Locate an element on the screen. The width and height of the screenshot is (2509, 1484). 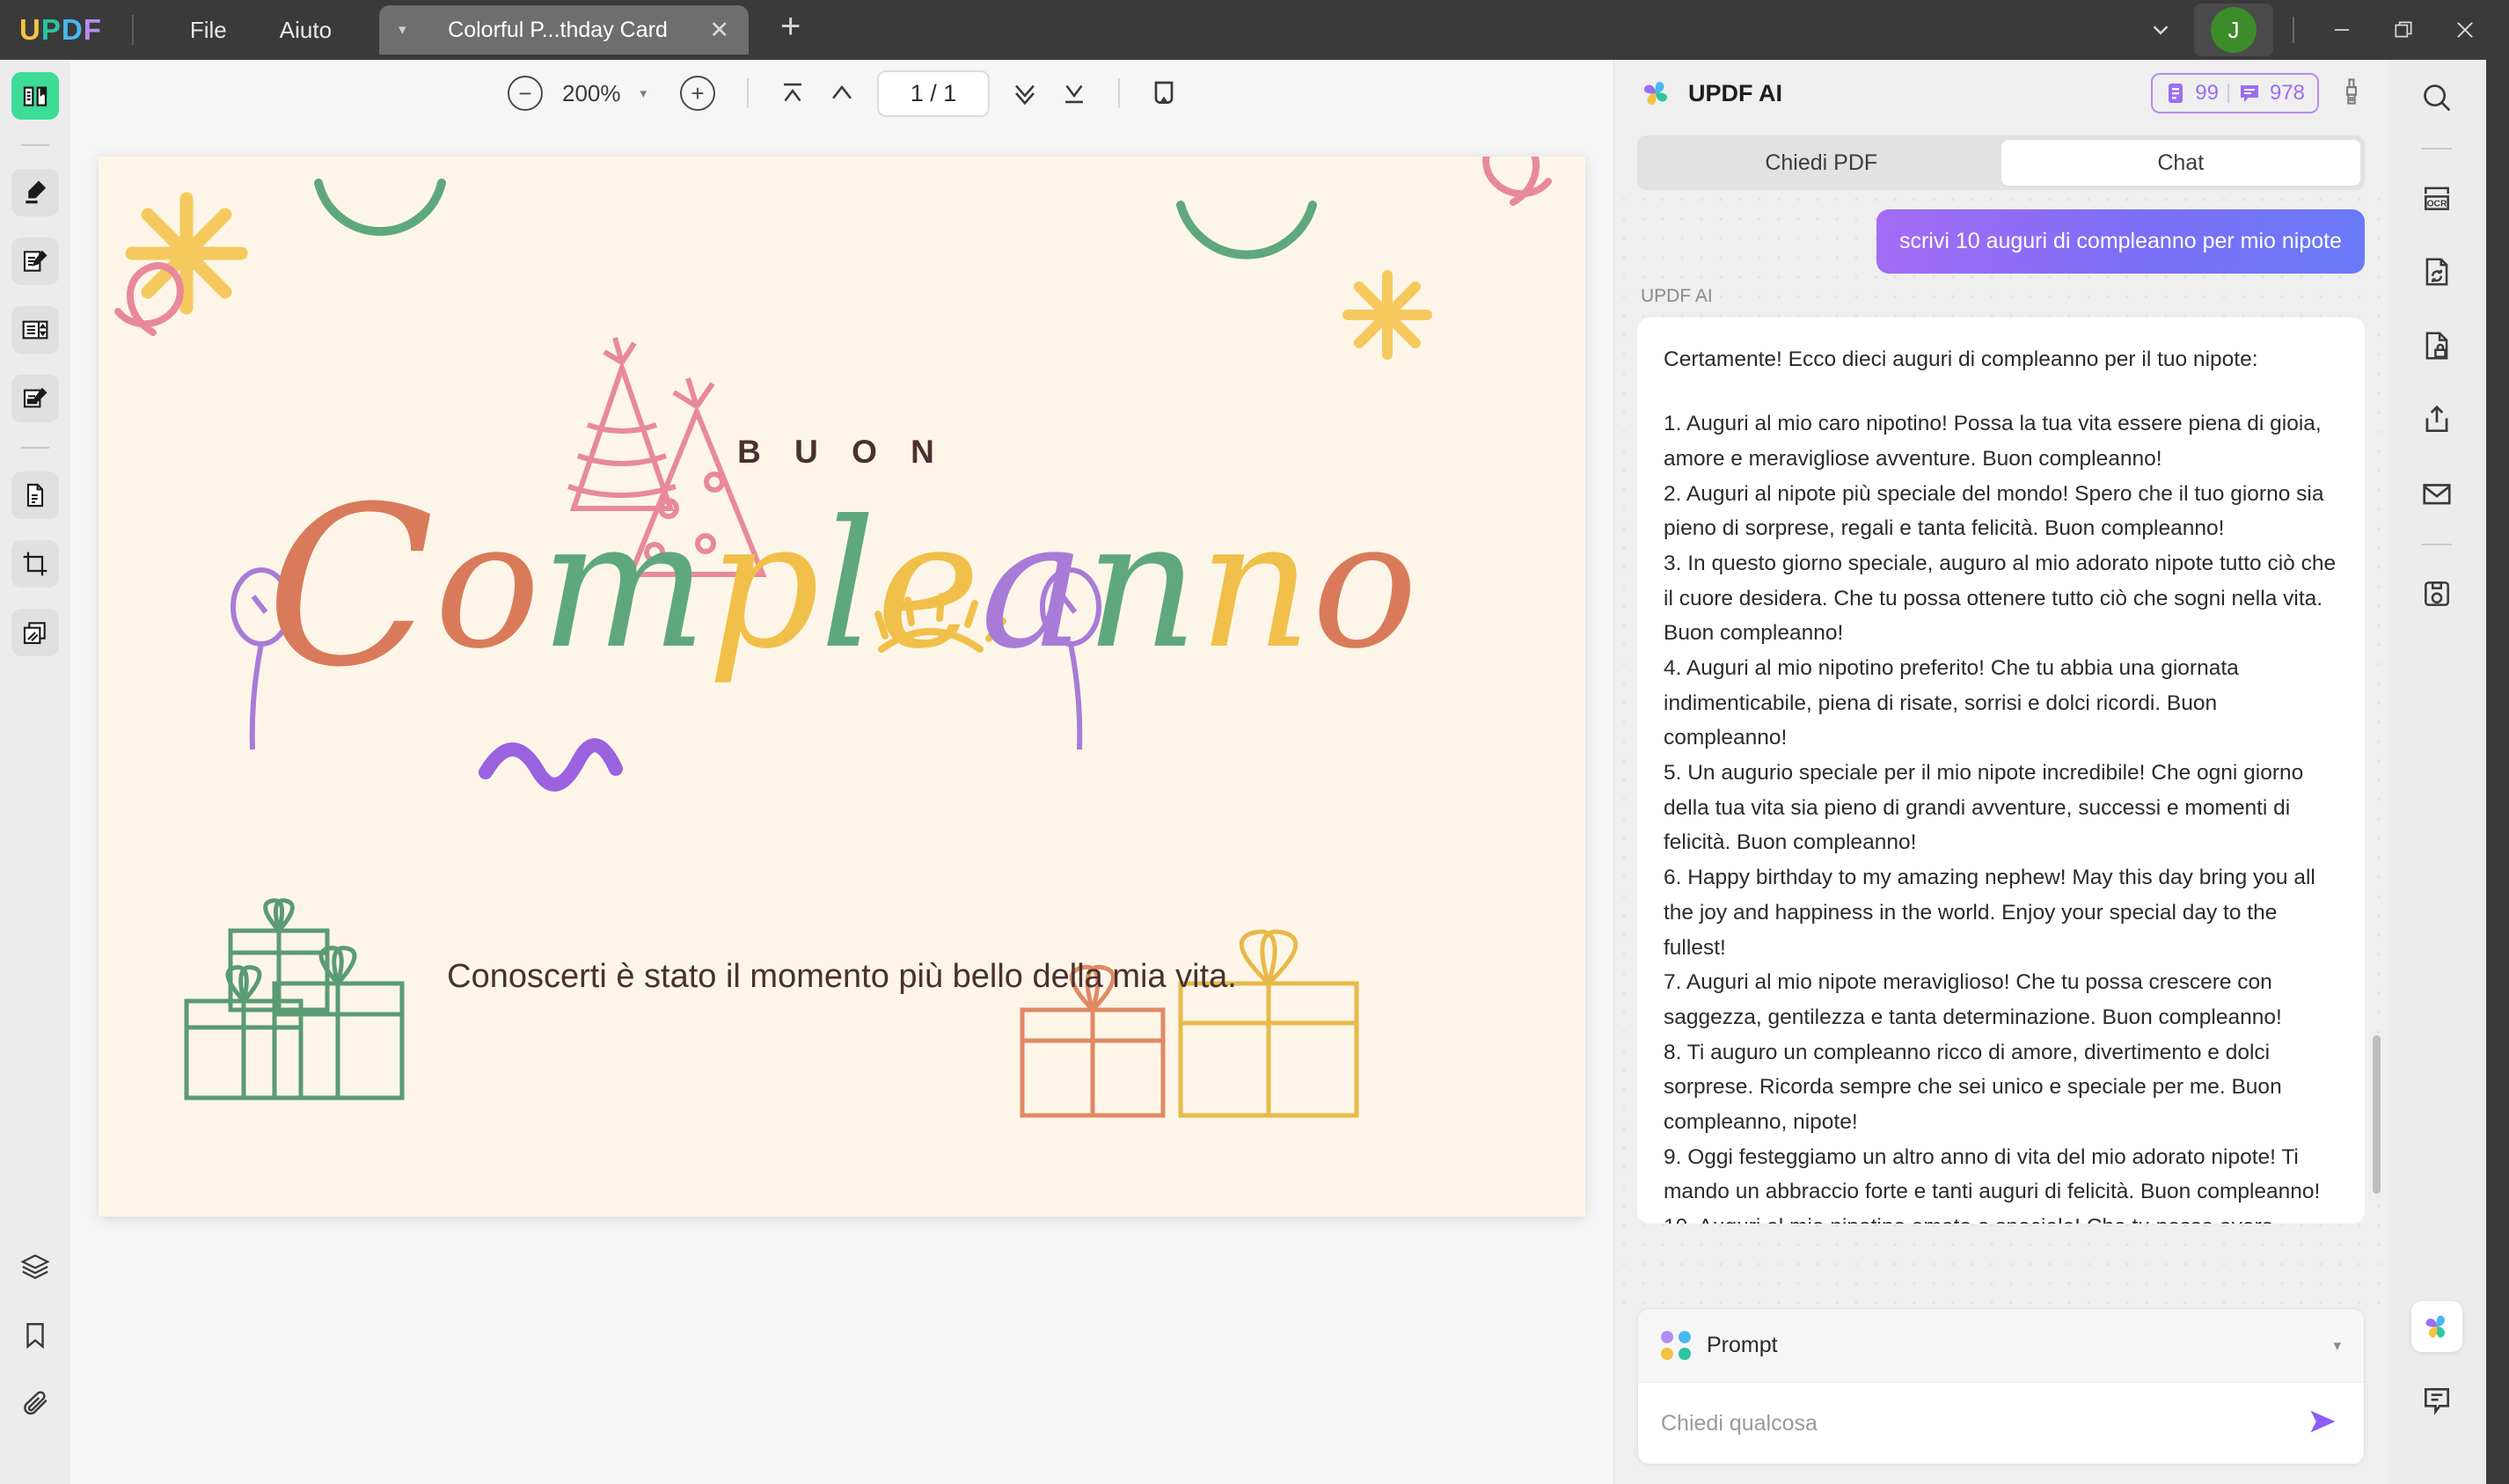
prompt-dots-icon is located at coordinates (1676, 1345).